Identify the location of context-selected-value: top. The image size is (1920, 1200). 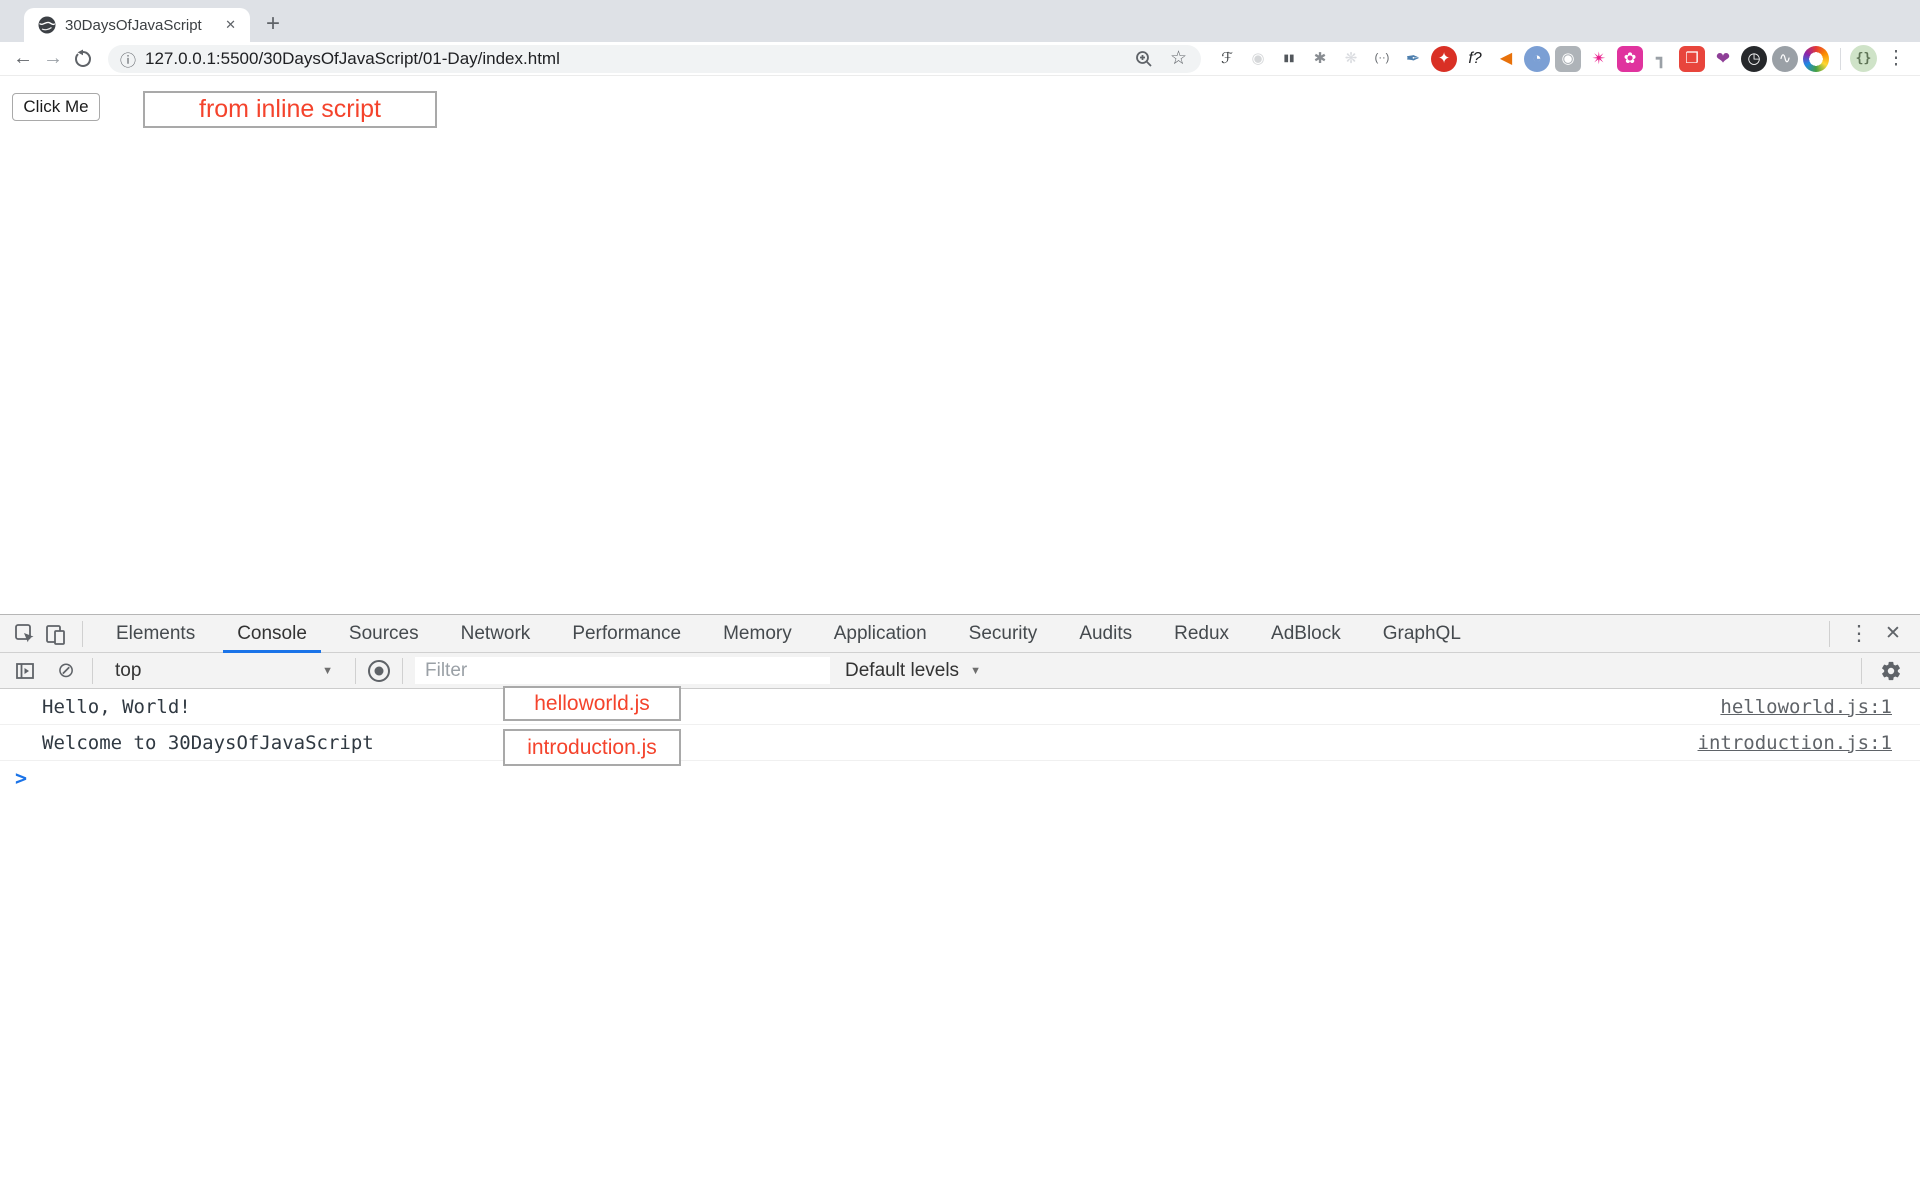
(128, 670).